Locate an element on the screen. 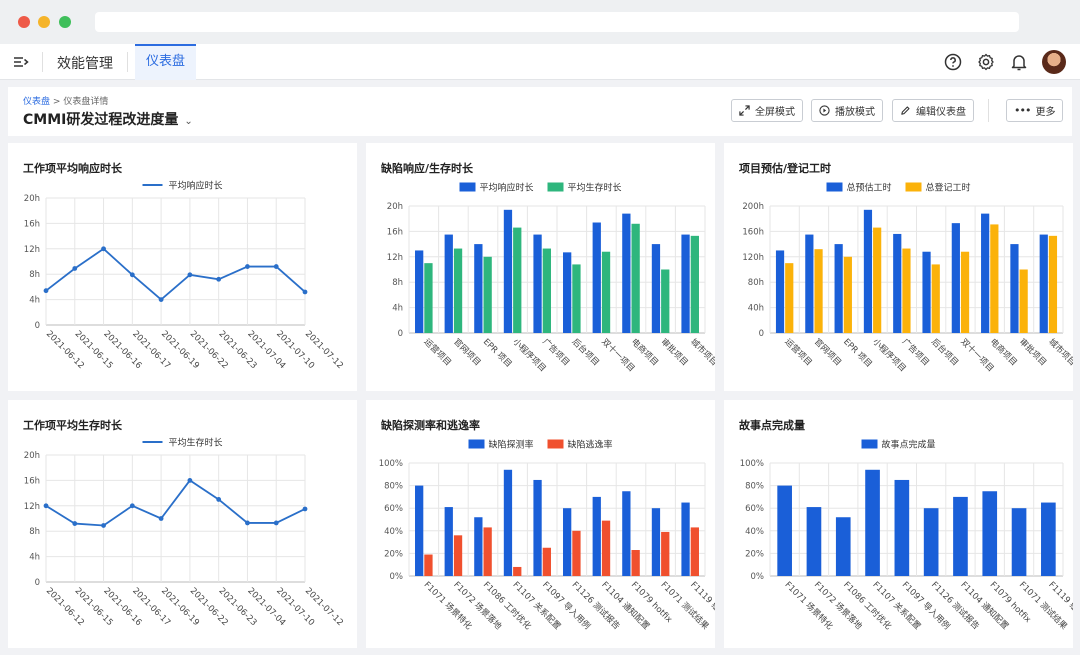 Image resolution: width=1080 pixels, height=655 pixels. y-tick-label: 8h is located at coordinates (34, 532).